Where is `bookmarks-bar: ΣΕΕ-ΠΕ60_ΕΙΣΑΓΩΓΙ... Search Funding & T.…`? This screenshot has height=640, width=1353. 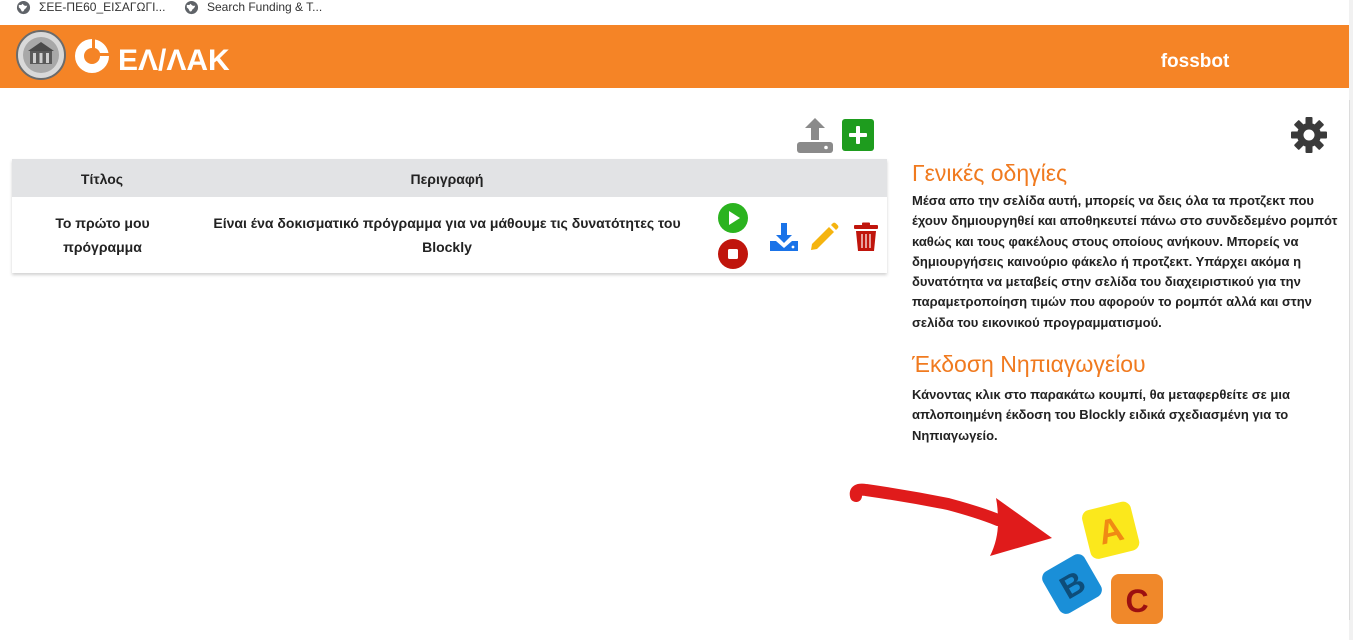 bookmarks-bar: ΣΕΕ-ΠΕ60_ΕΙΣΑΓΩΓΙ... Search Funding & T.… is located at coordinates (676, 12).